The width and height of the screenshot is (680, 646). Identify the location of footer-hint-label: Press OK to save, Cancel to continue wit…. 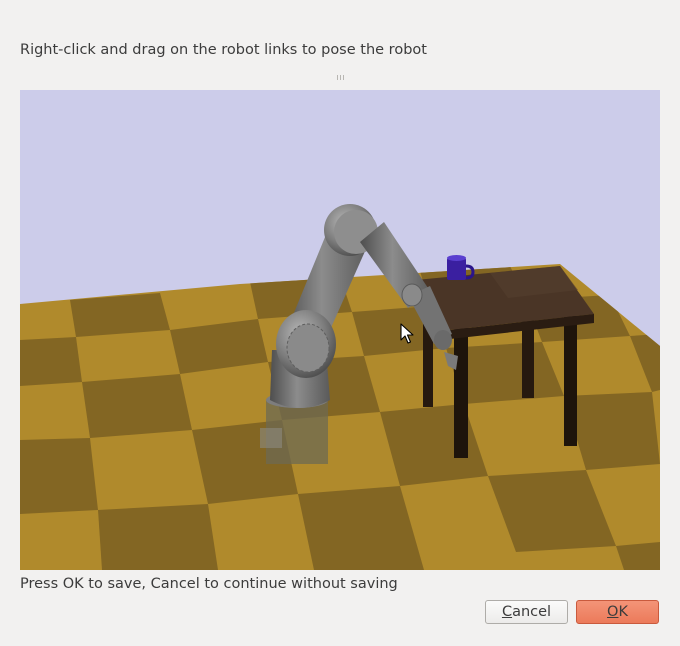
(209, 584).